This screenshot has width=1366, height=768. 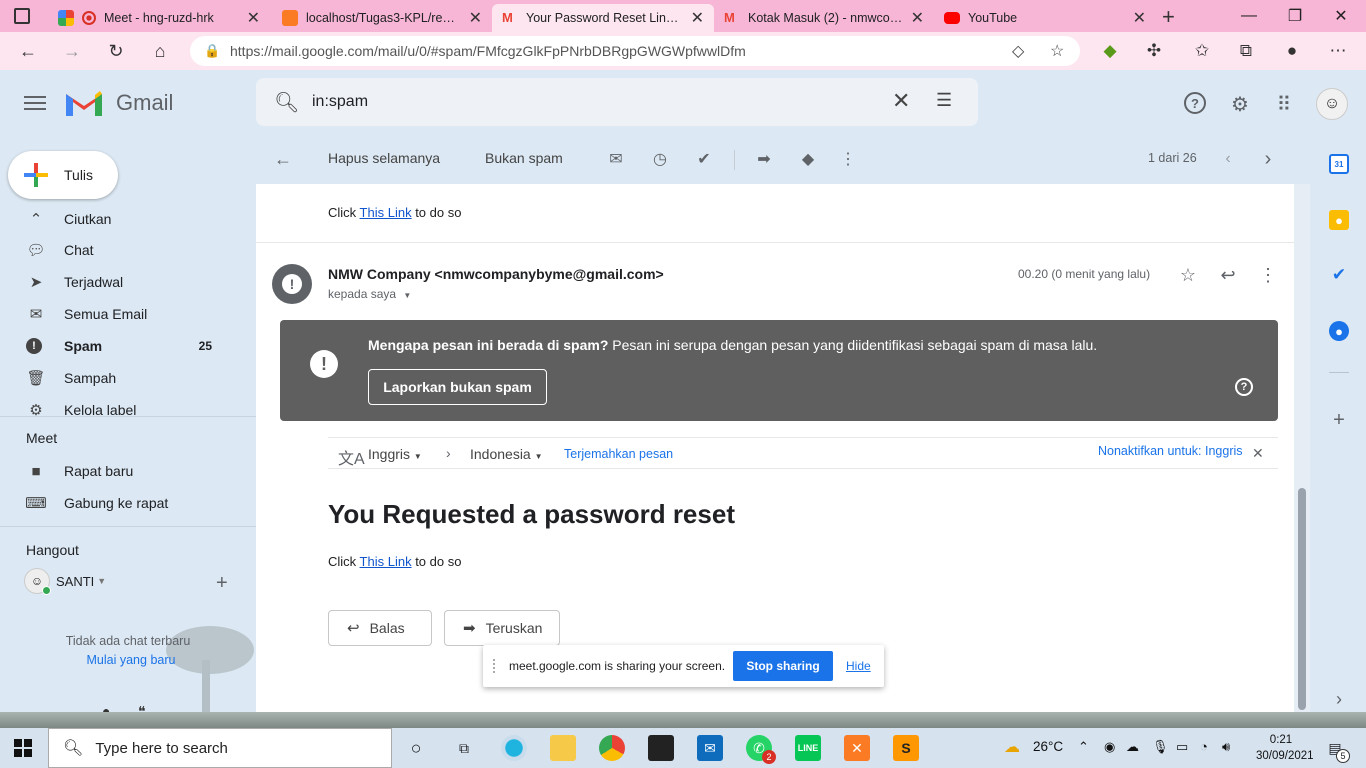 I want to click on email-scrollbar, so click(x=1302, y=448).